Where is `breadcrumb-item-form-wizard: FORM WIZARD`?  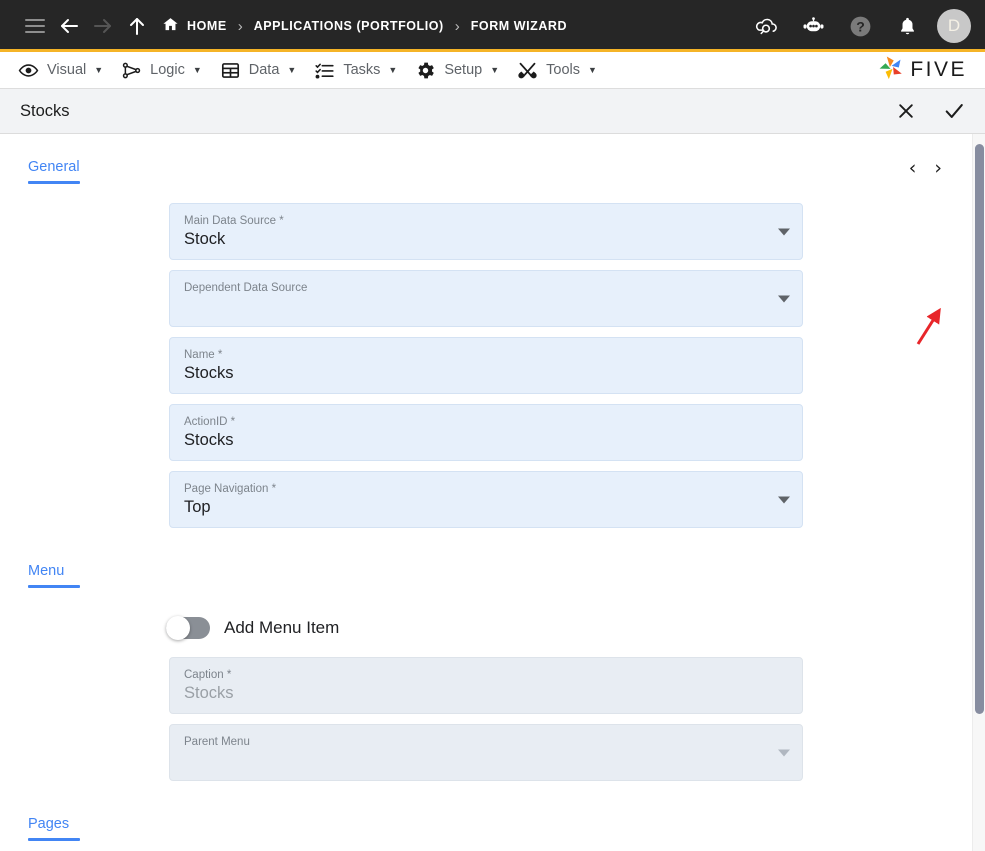 breadcrumb-item-form-wizard: FORM WIZARD is located at coordinates (519, 26).